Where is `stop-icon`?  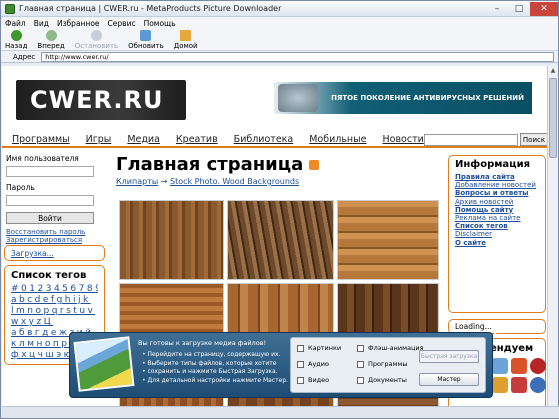 stop-icon is located at coordinates (96, 35).